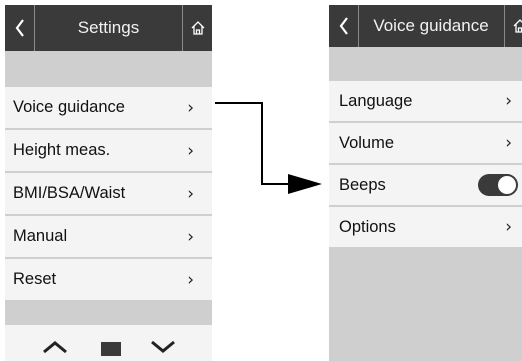 This screenshot has width=522, height=361. I want to click on scroll-down-button, so click(163, 347).